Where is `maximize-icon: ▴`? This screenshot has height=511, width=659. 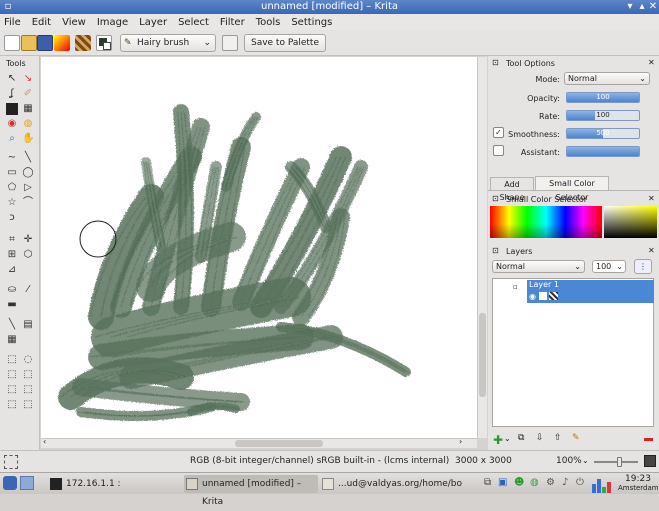 maximize-icon: ▴ is located at coordinates (642, 7).